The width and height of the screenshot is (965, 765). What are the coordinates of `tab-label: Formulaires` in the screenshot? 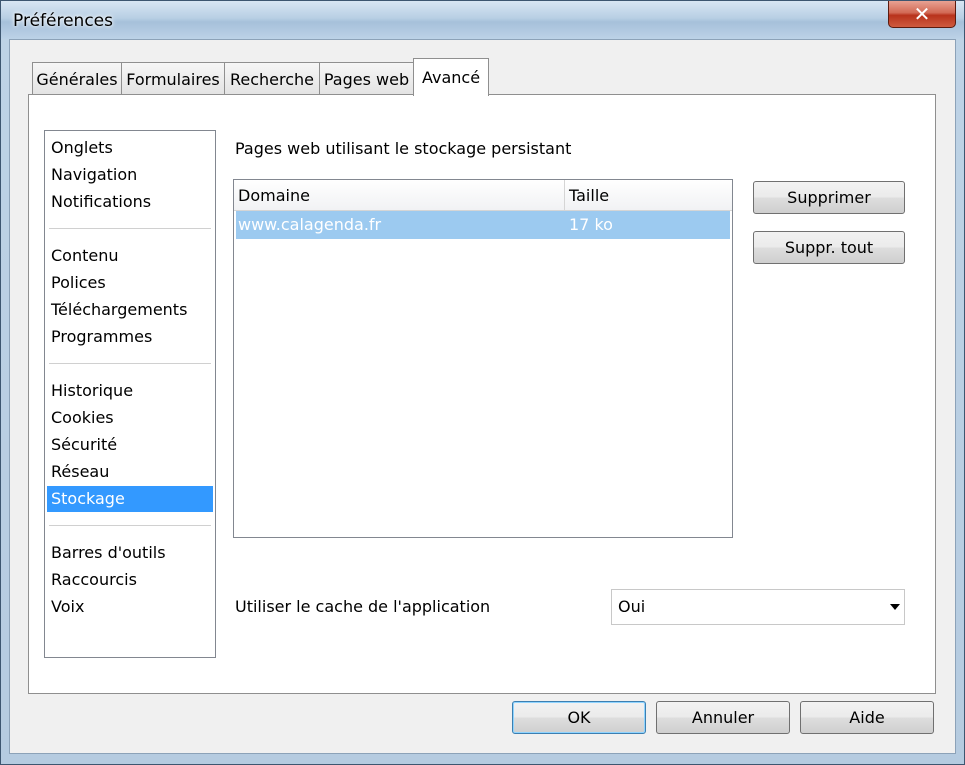 It's located at (173, 79).